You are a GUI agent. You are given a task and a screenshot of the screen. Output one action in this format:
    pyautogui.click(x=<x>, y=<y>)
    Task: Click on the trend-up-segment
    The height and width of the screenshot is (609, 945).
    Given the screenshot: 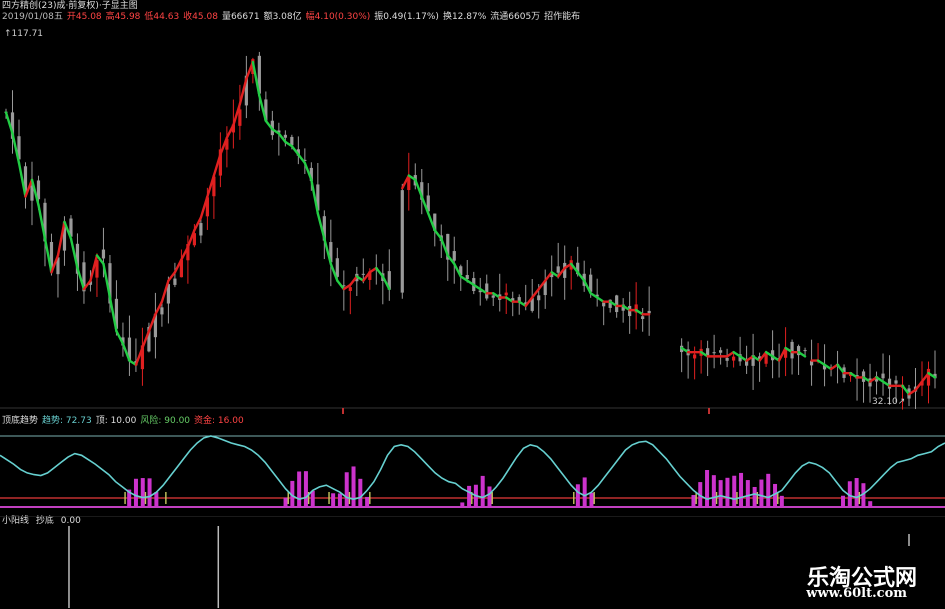 What is the action you would take?
    pyautogui.click(x=919, y=386)
    